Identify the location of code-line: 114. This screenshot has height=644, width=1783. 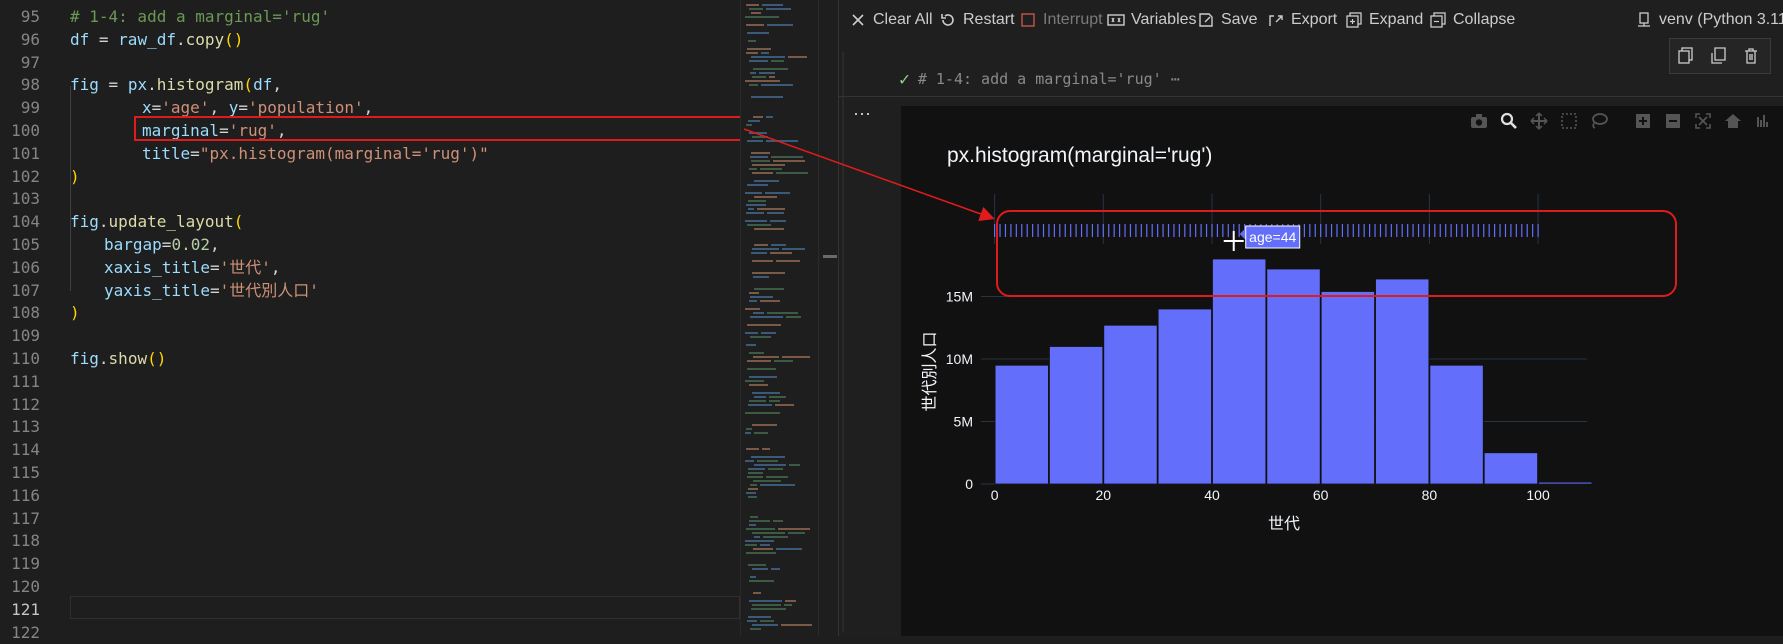
(370, 449).